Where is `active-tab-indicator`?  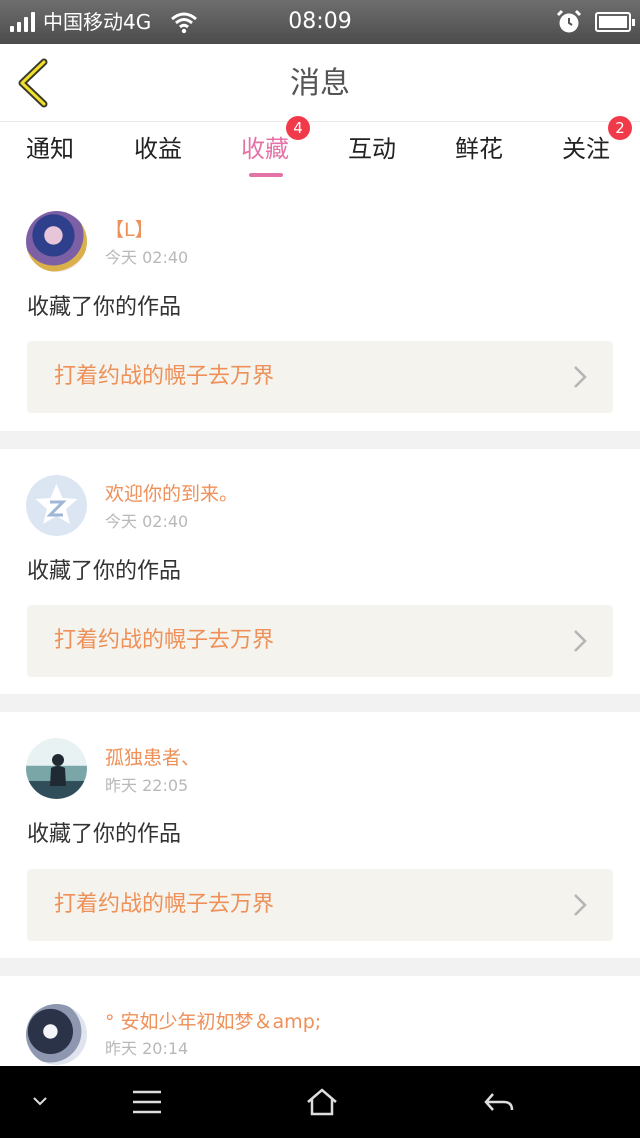
active-tab-indicator is located at coordinates (266, 175).